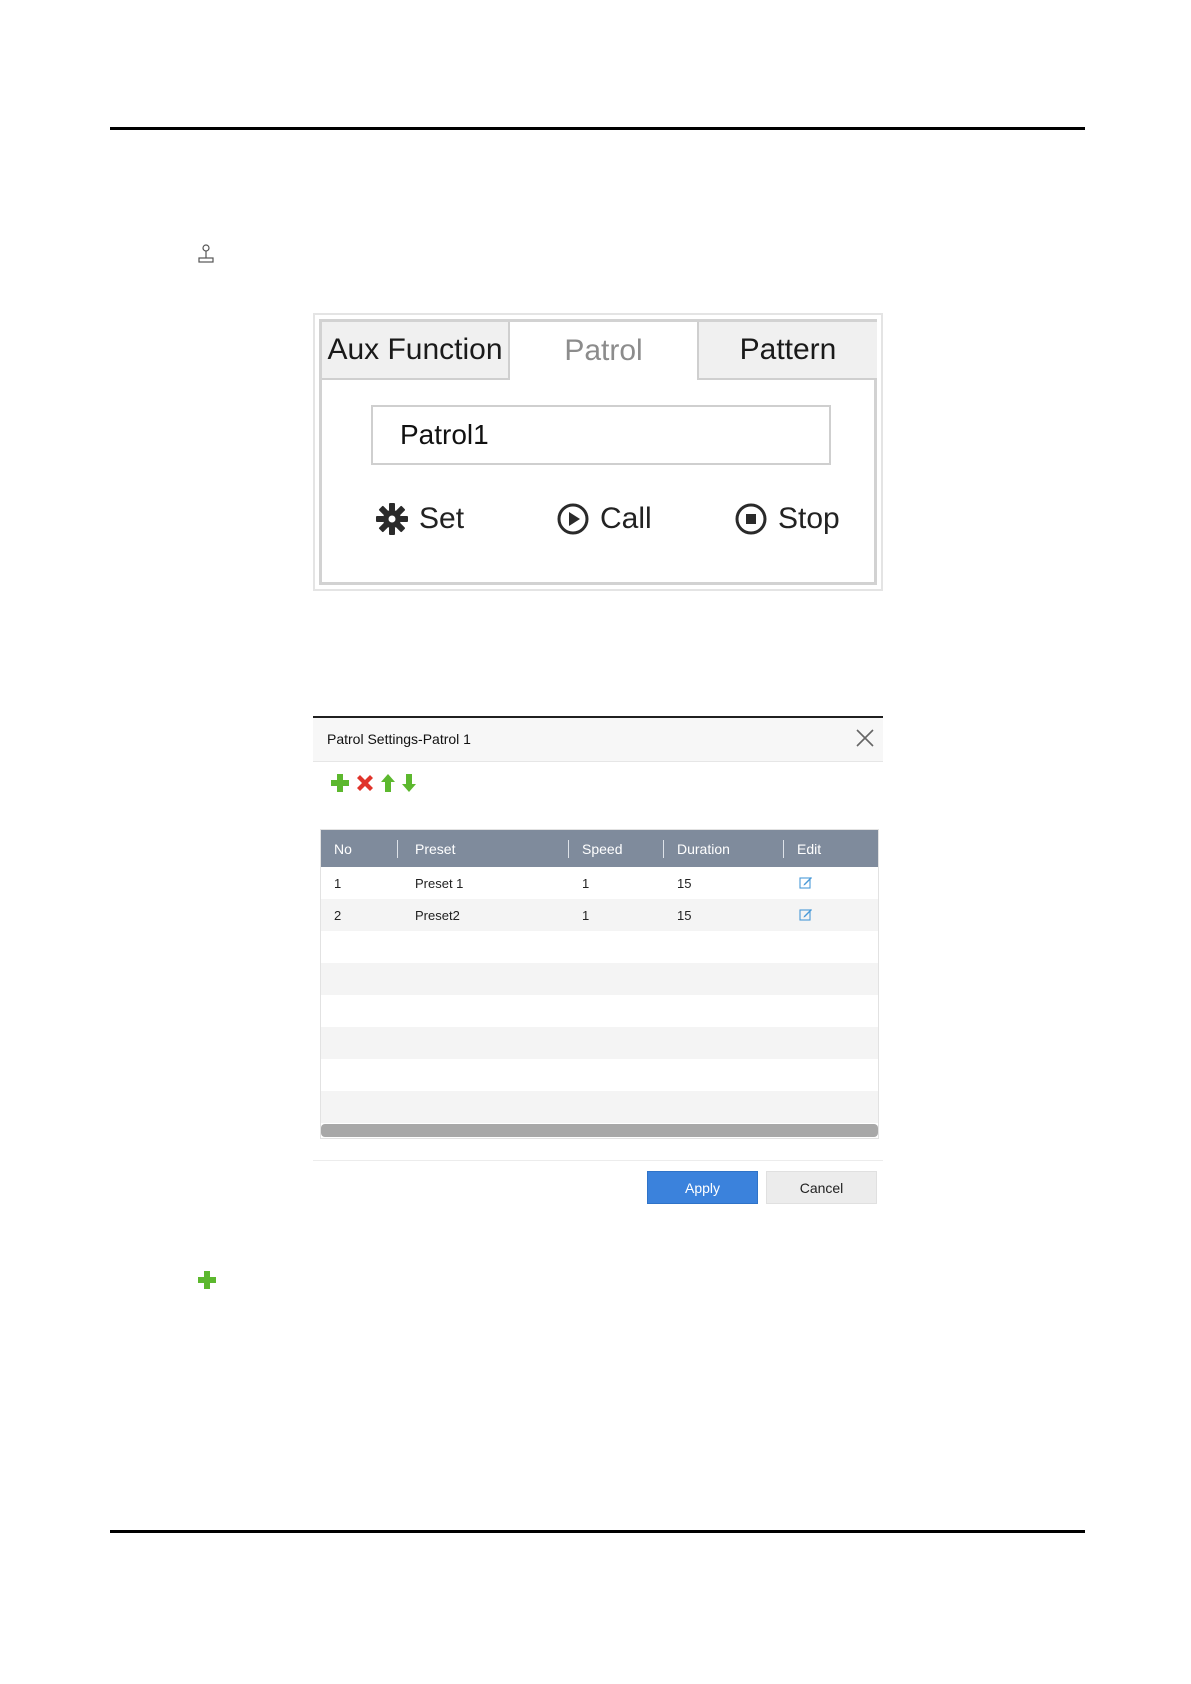 The width and height of the screenshot is (1191, 1684). I want to click on stop-circle-icon, so click(751, 519).